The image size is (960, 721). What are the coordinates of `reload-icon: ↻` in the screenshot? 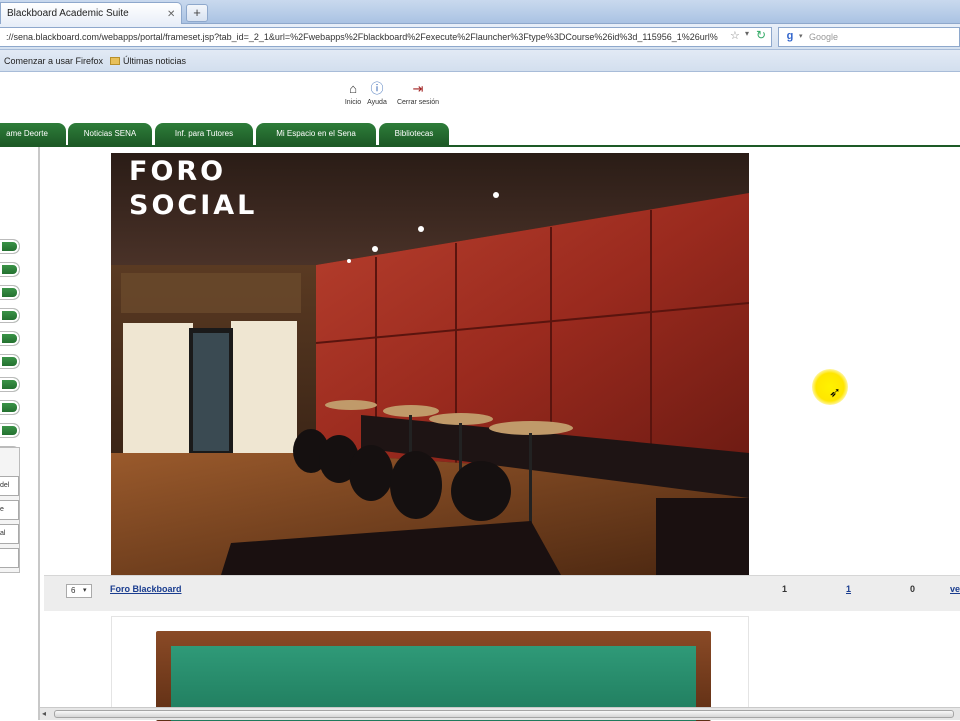 It's located at (761, 35).